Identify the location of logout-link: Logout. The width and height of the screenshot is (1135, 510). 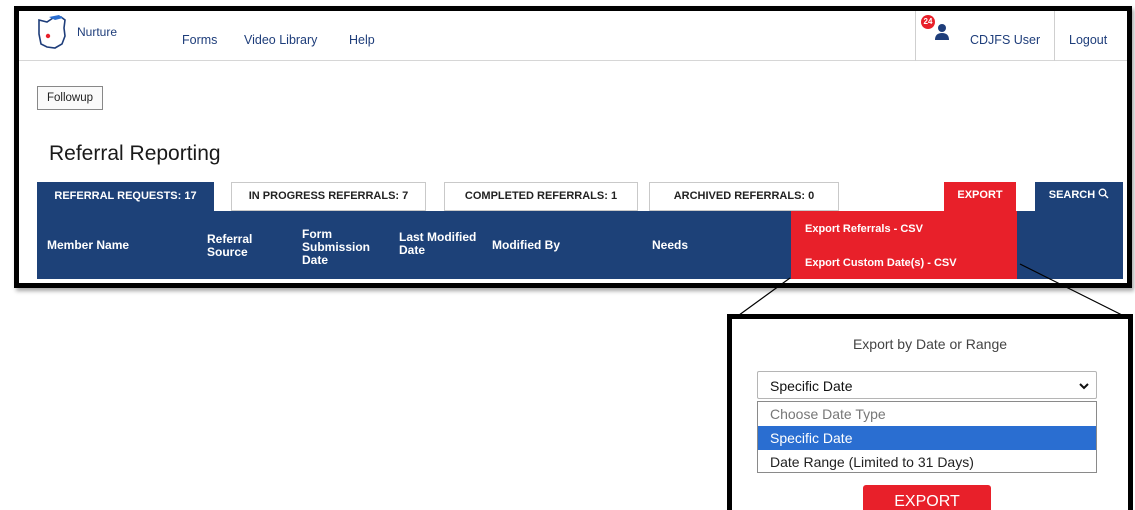
(1088, 40).